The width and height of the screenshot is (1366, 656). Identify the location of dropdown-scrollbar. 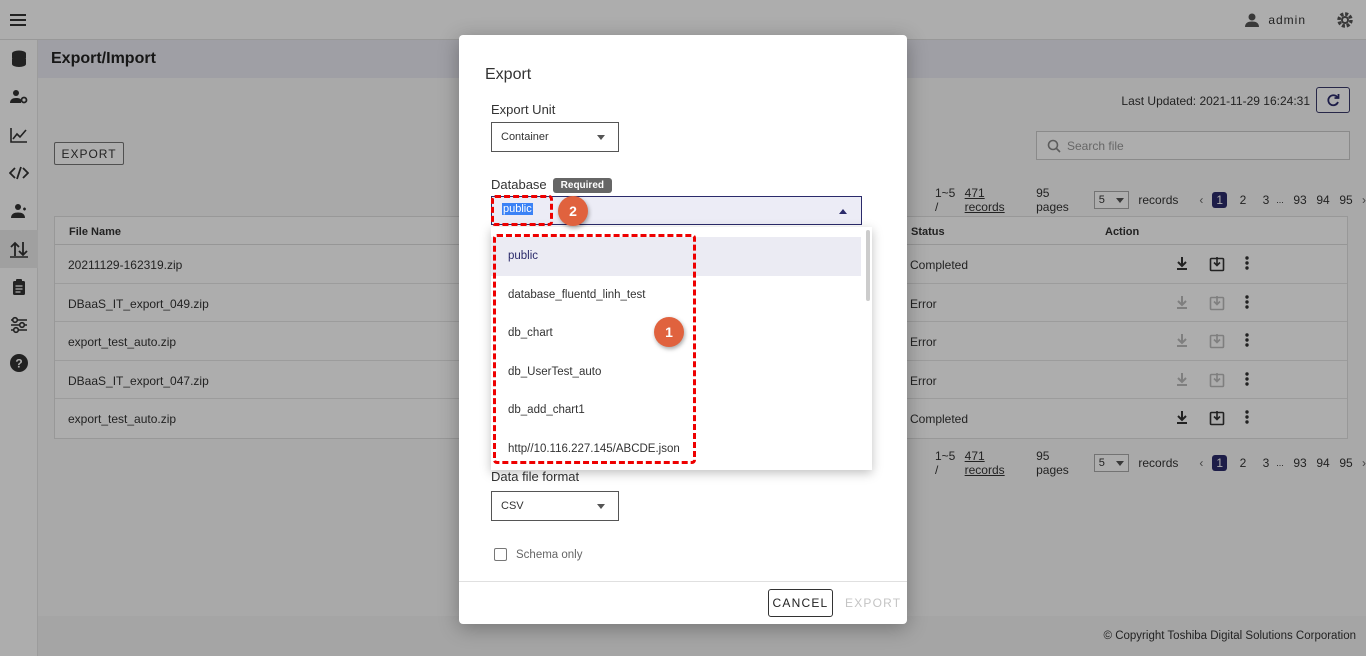
(868, 265).